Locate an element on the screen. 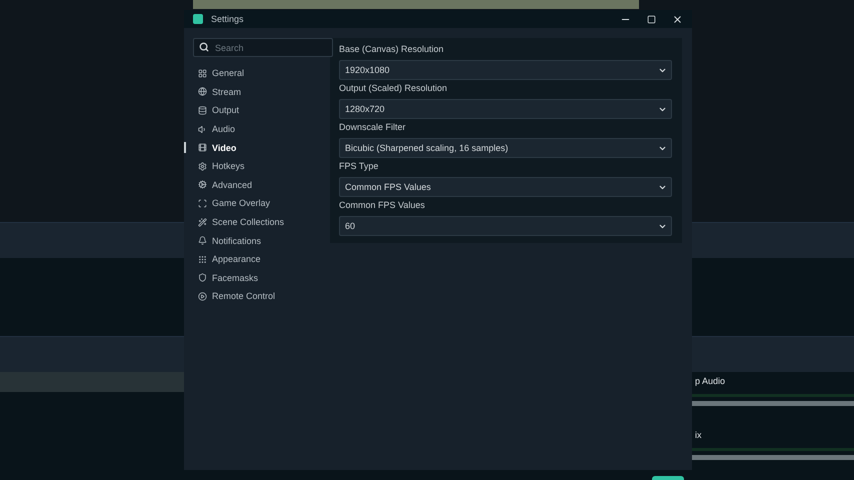 The height and width of the screenshot is (480, 854). speaker-icon is located at coordinates (202, 129).